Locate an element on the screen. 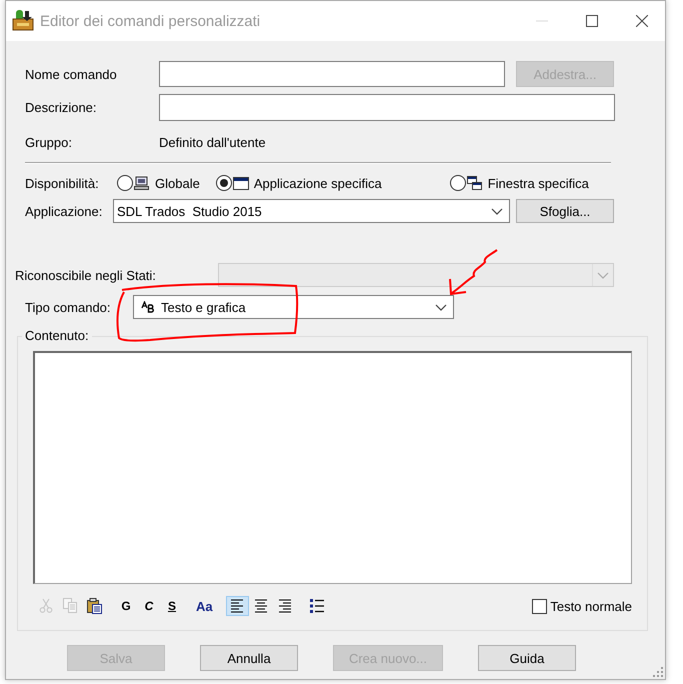  dialog-button: Annulla is located at coordinates (249, 658).